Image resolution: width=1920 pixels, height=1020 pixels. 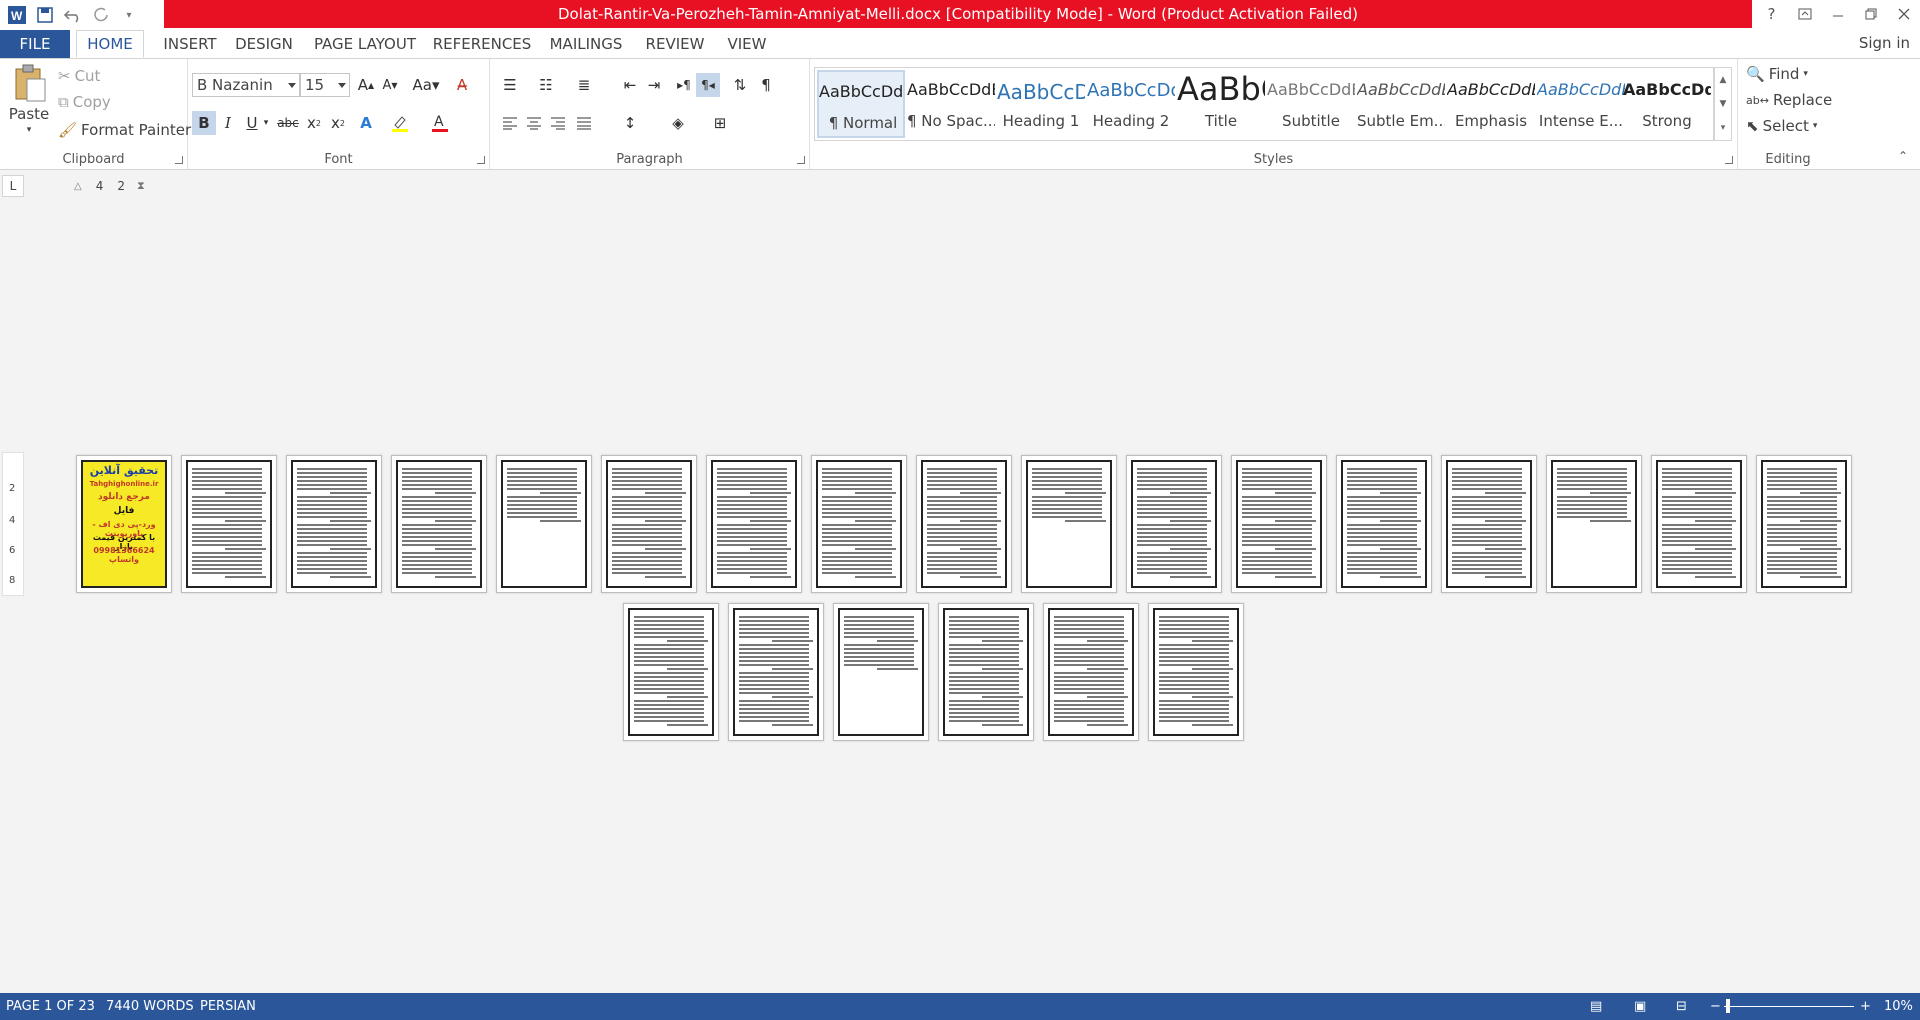 I want to click on tab-references: REFERENCES, so click(x=482, y=44).